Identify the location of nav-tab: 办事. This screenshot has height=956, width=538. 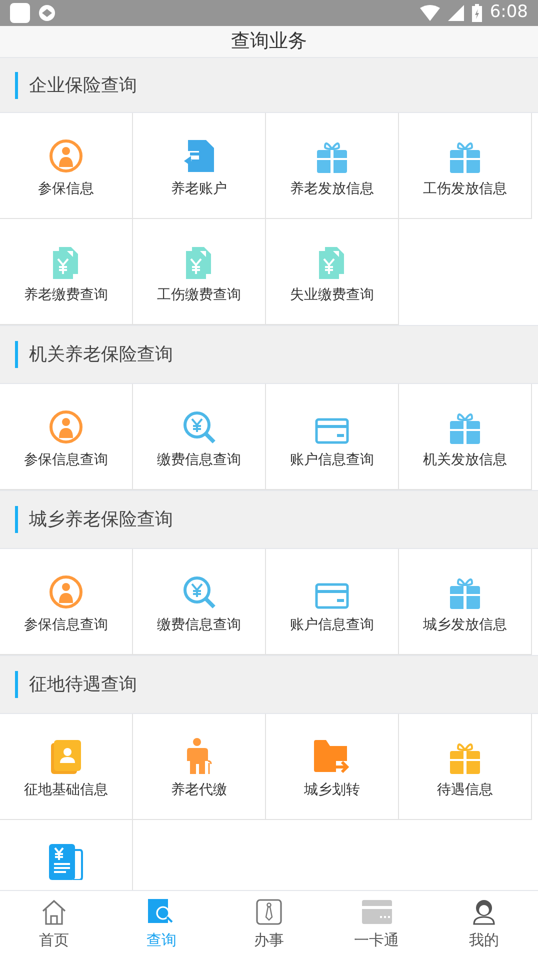
(269, 923).